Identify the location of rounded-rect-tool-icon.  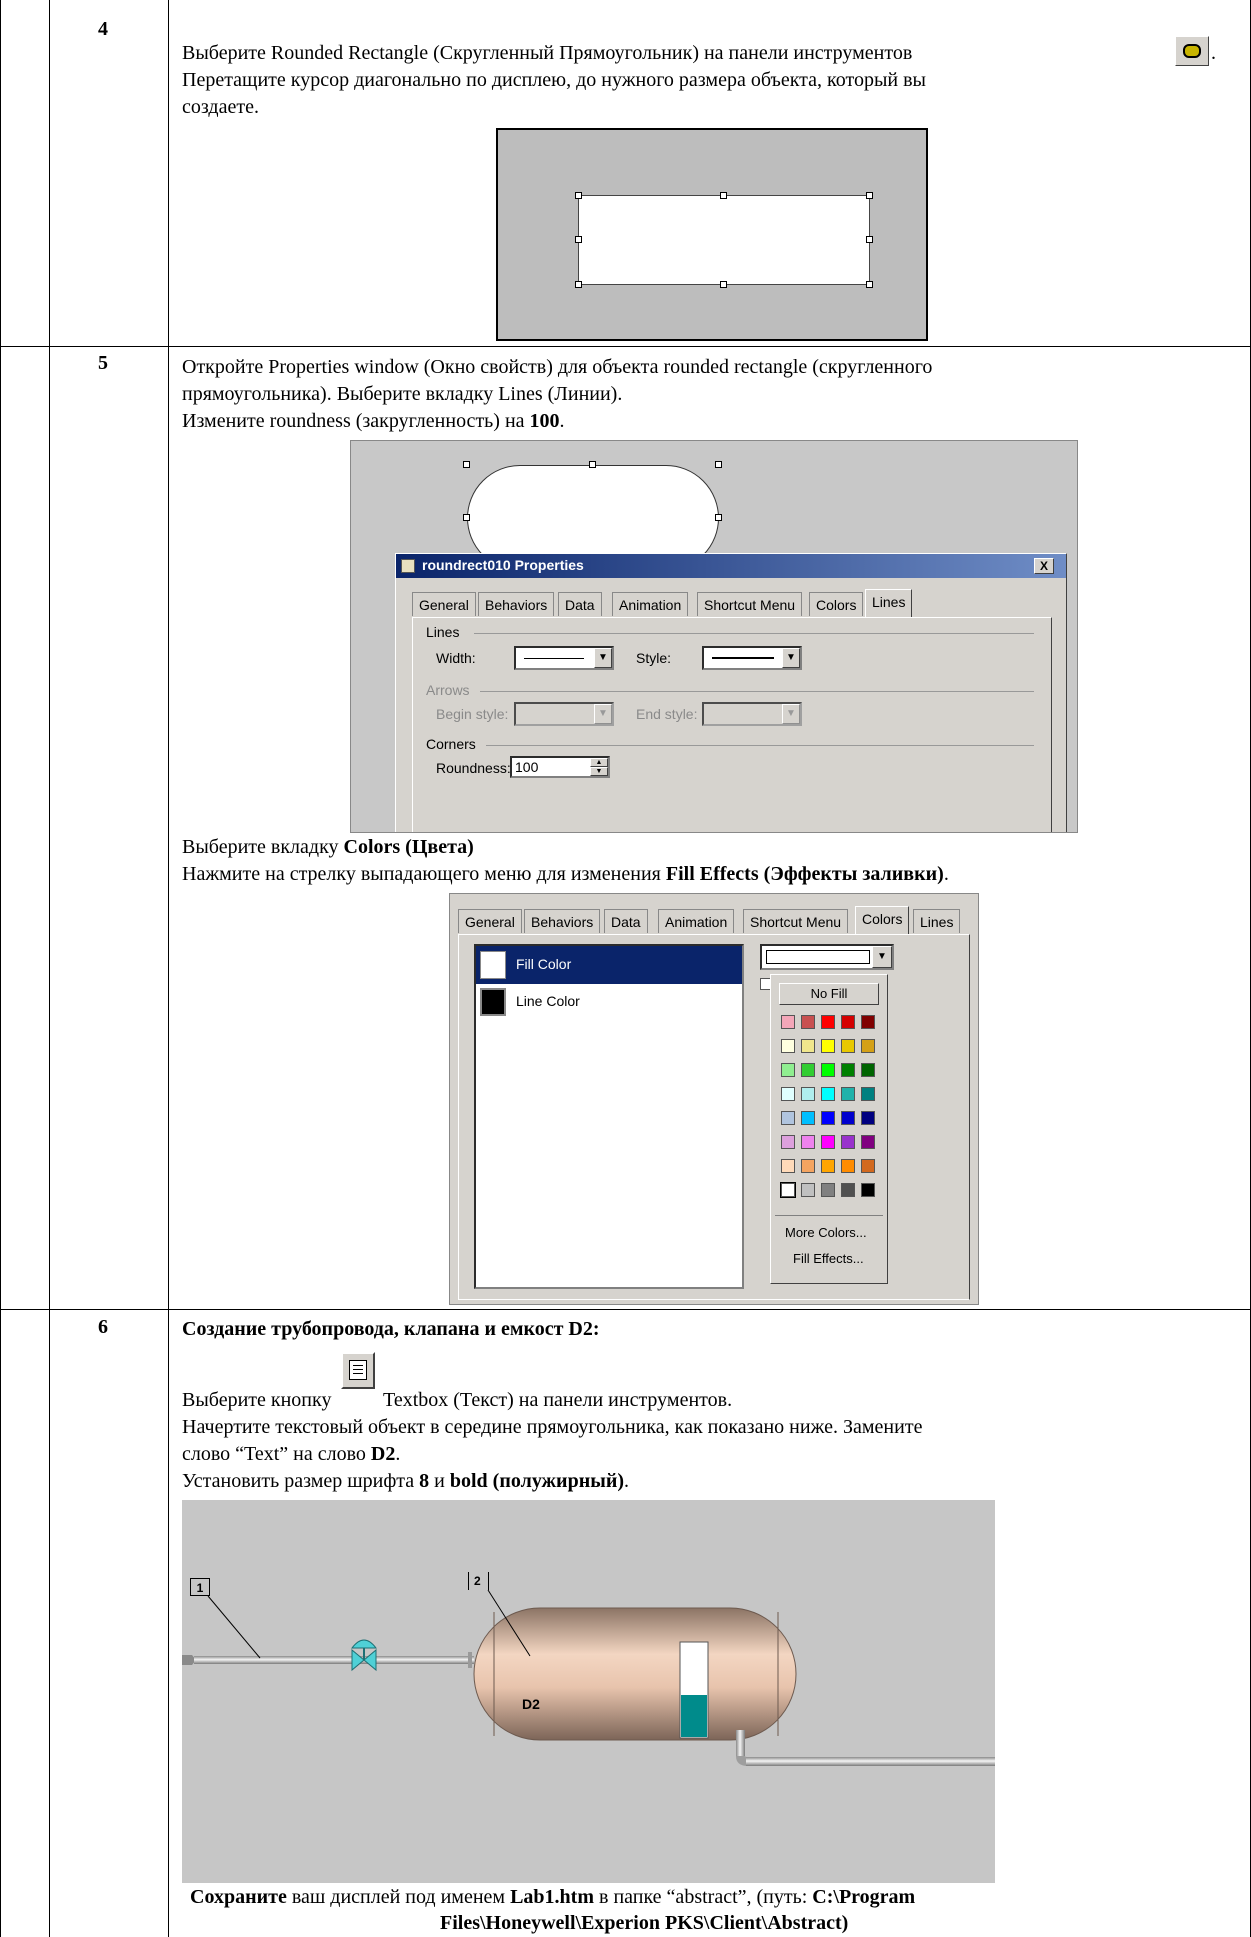
(1192, 51).